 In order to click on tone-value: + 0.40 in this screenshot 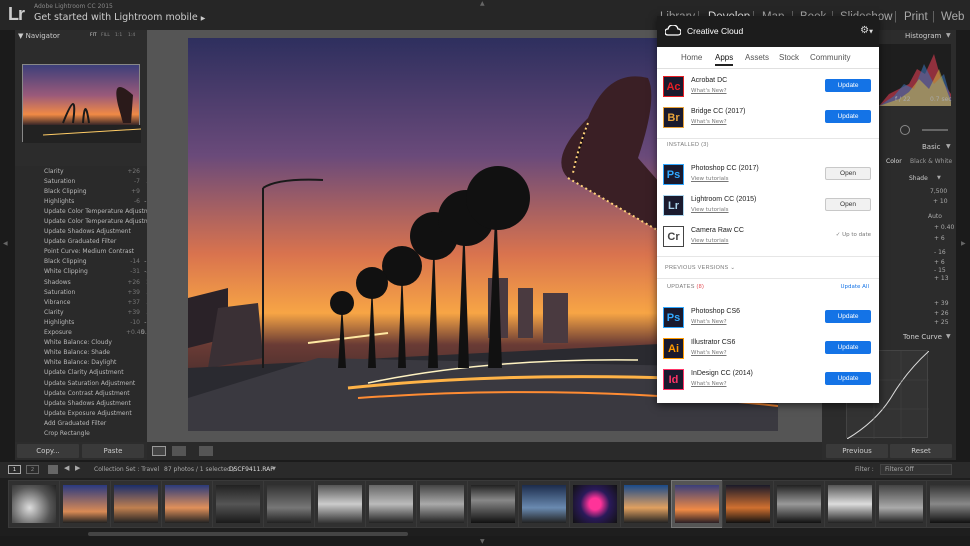, I will do `click(944, 227)`.